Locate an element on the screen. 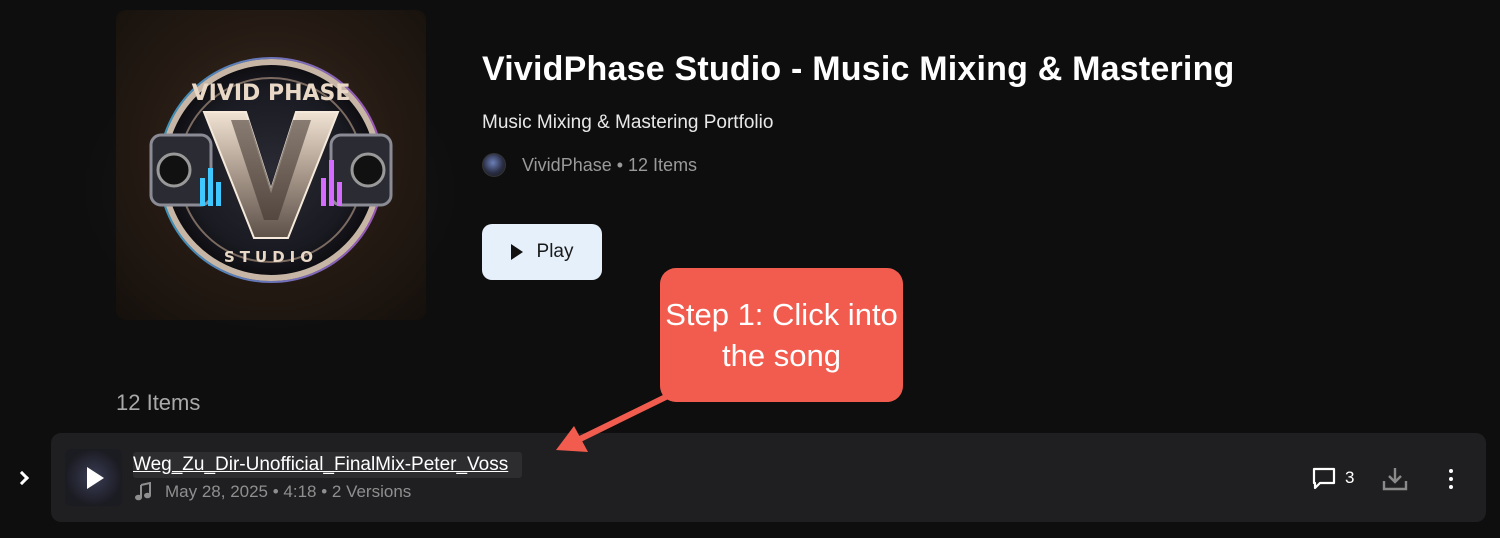  items-count-label: 12 Items is located at coordinates (158, 402).